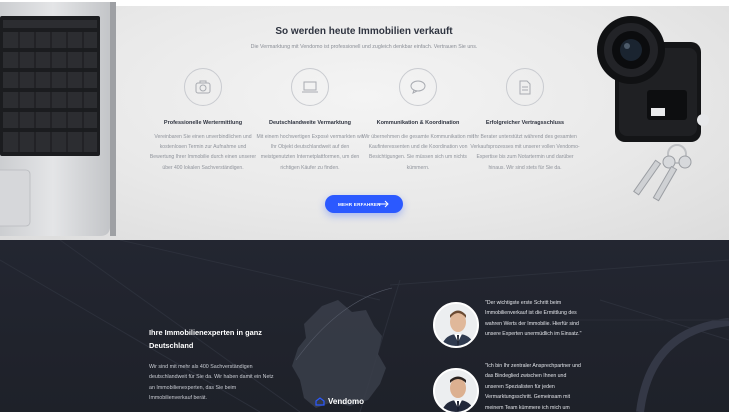  Describe the element at coordinates (364, 31) in the screenshot. I see `section-headline: So werden heute Immobilien verkauft` at that location.